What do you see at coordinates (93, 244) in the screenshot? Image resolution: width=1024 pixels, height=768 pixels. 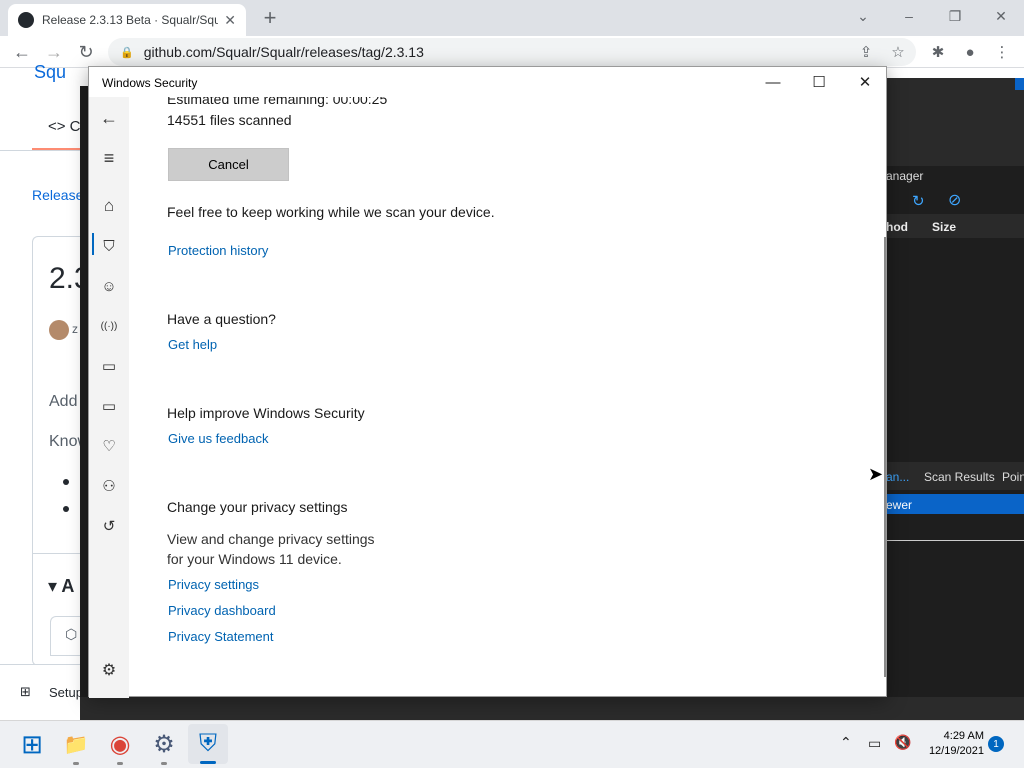 I see `nav-selection-indicator` at bounding box center [93, 244].